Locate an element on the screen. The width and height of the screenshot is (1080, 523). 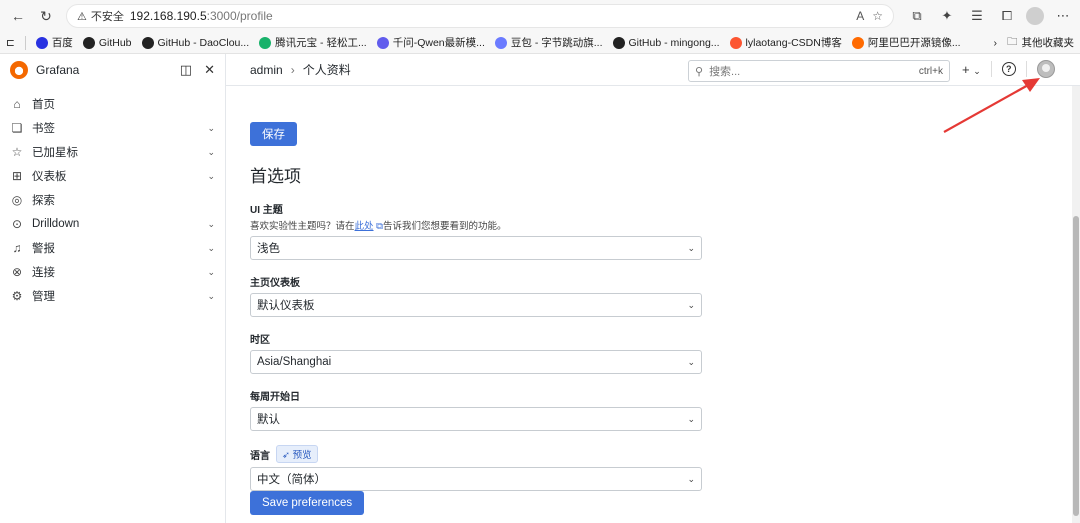
back-icon: ← is located at coordinates (18, 16).